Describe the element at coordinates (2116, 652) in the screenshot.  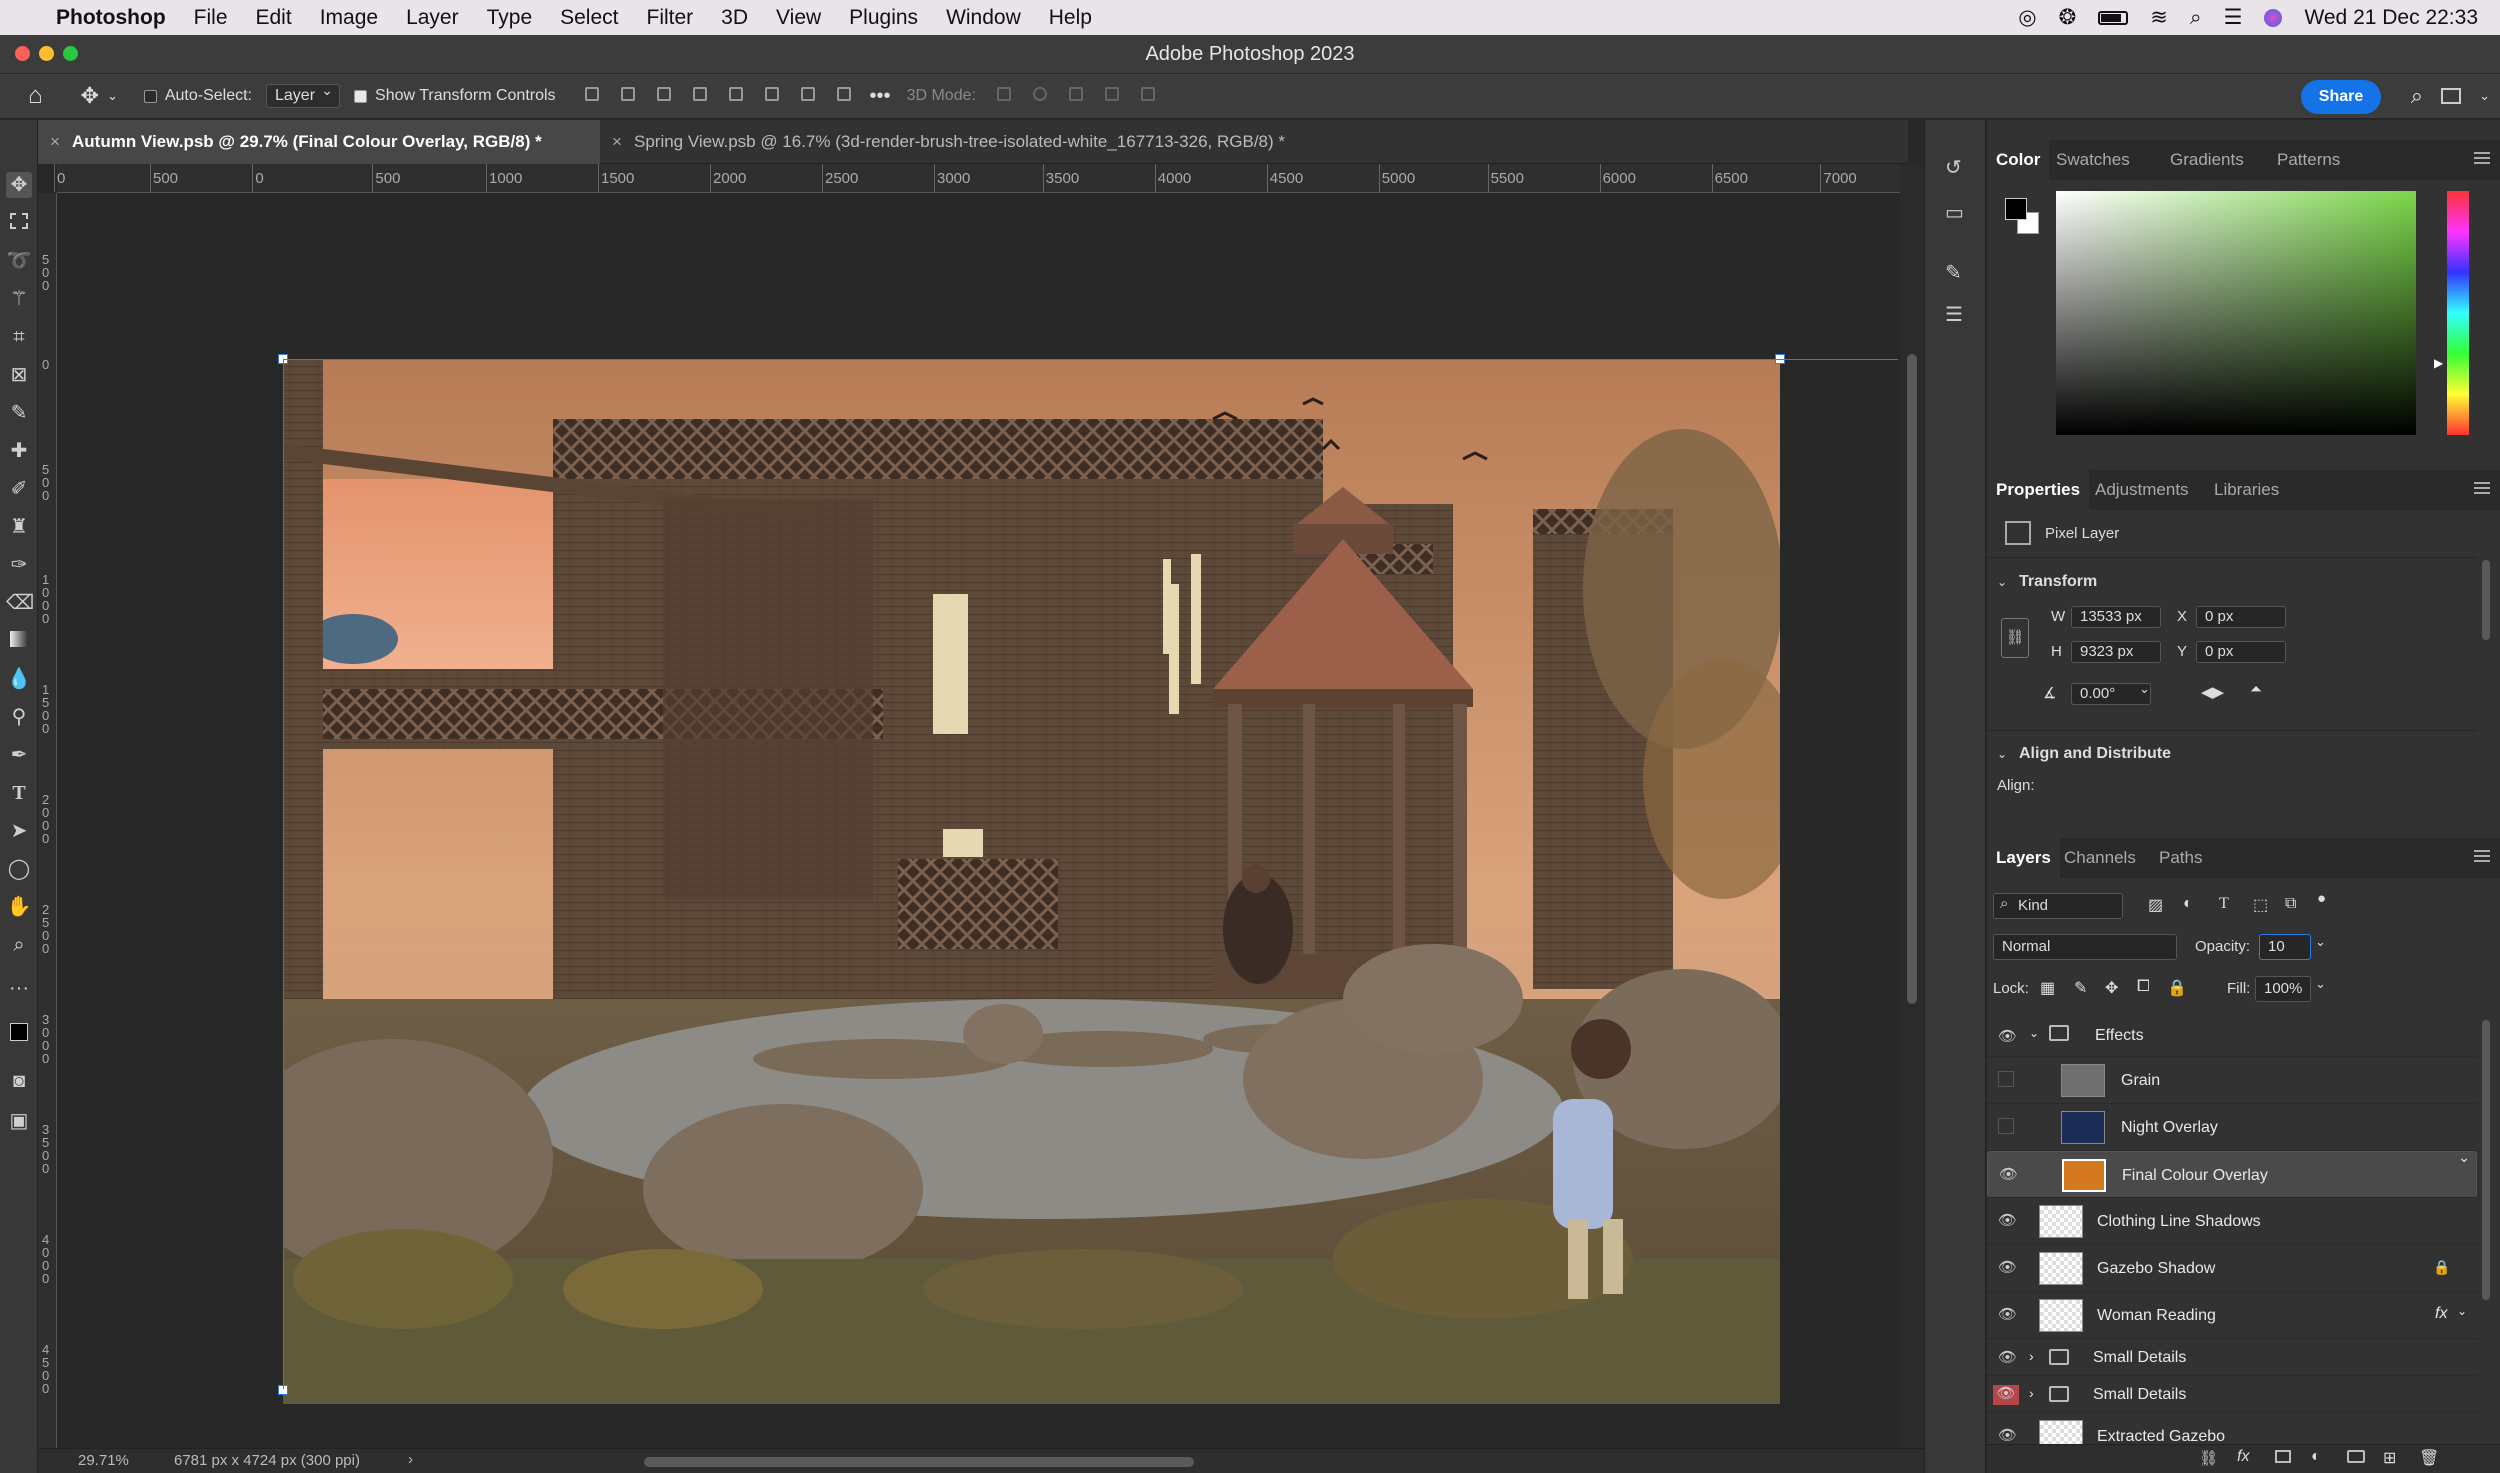
I see `height-field: 9323 px` at that location.